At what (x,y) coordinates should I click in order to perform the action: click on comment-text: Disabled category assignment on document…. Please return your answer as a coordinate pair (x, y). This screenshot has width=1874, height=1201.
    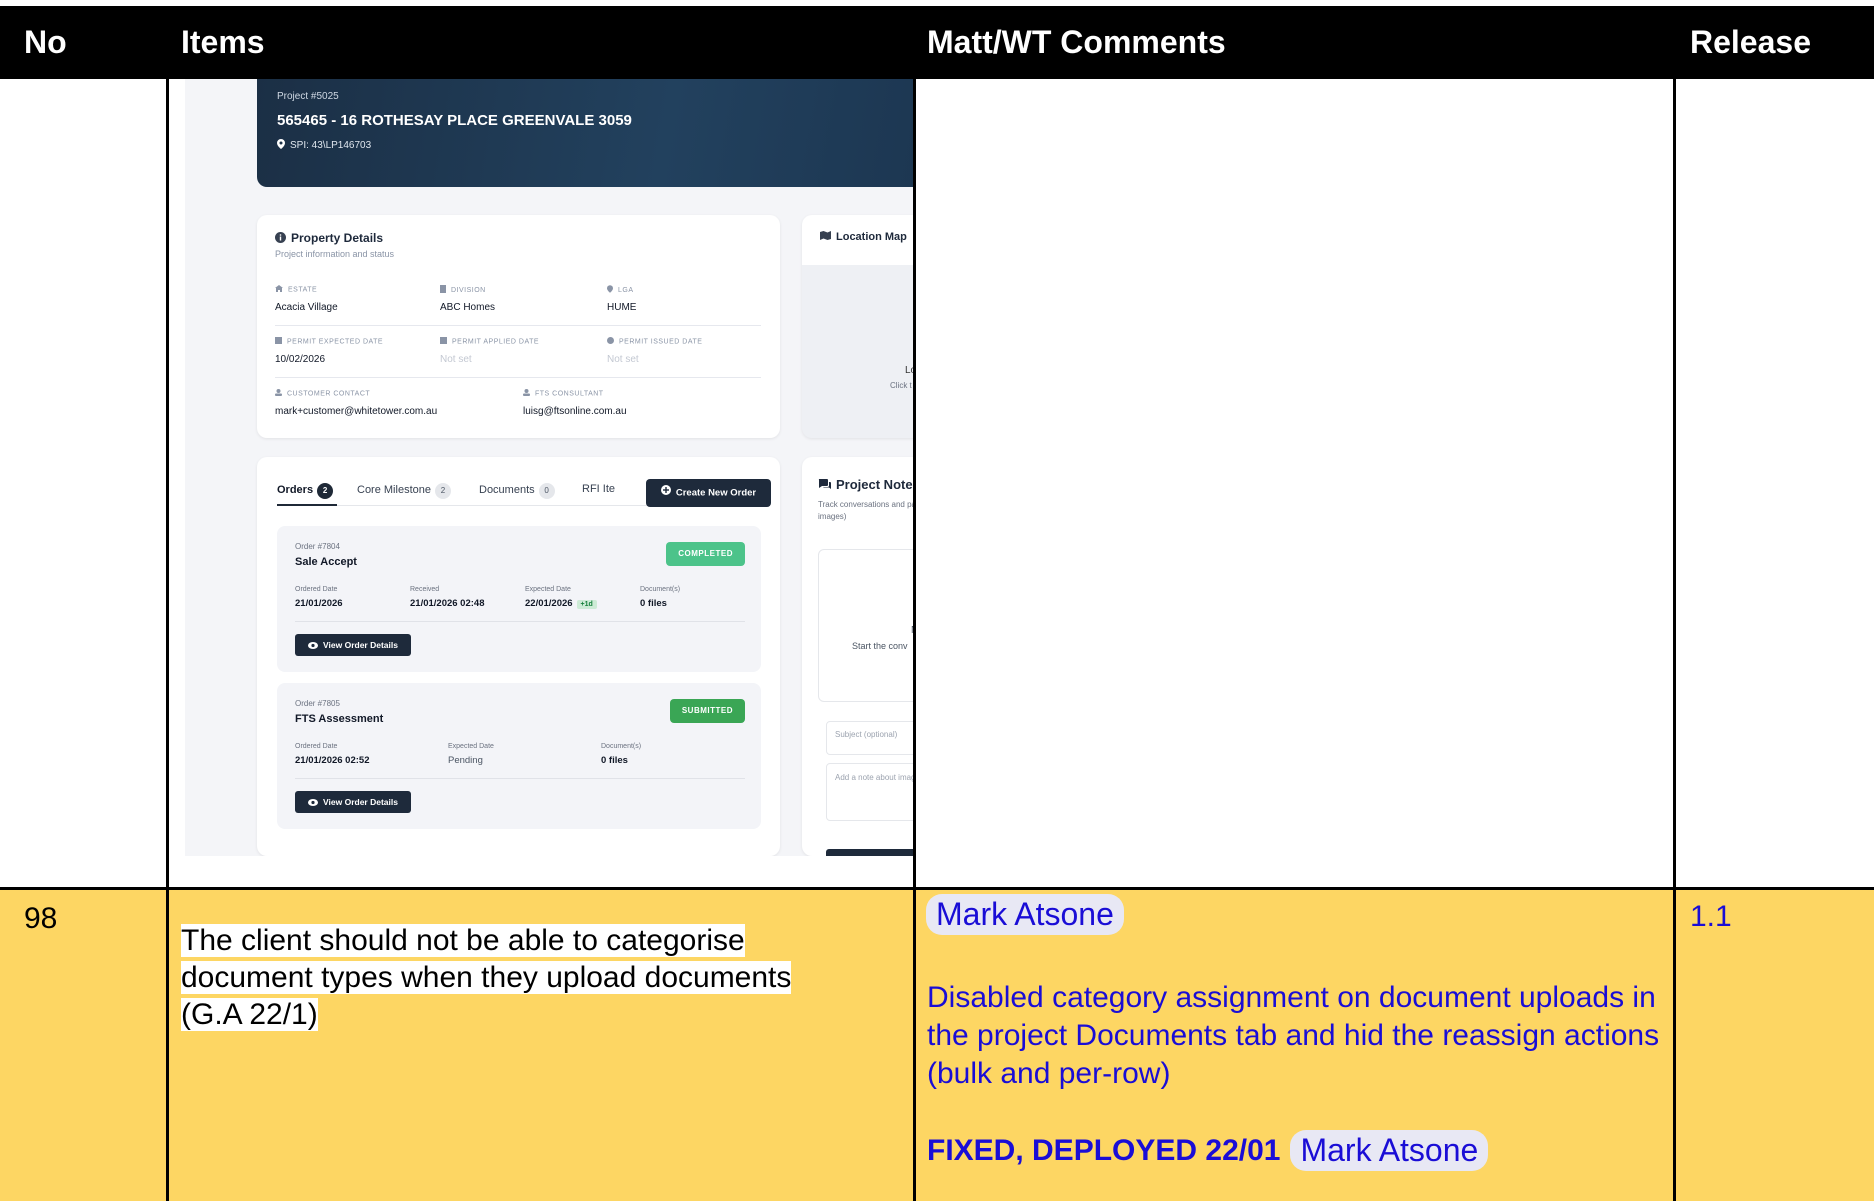
    Looking at the image, I should click on (1293, 1035).